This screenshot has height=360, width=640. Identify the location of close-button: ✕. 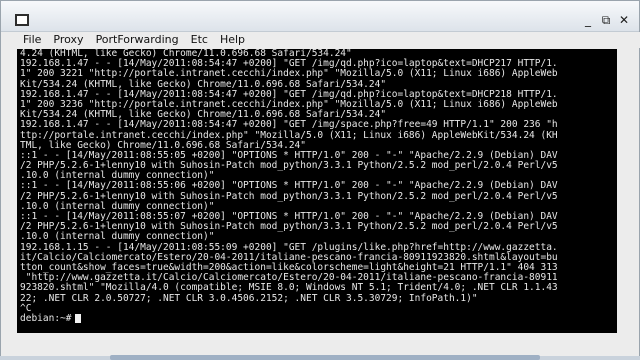
(624, 20).